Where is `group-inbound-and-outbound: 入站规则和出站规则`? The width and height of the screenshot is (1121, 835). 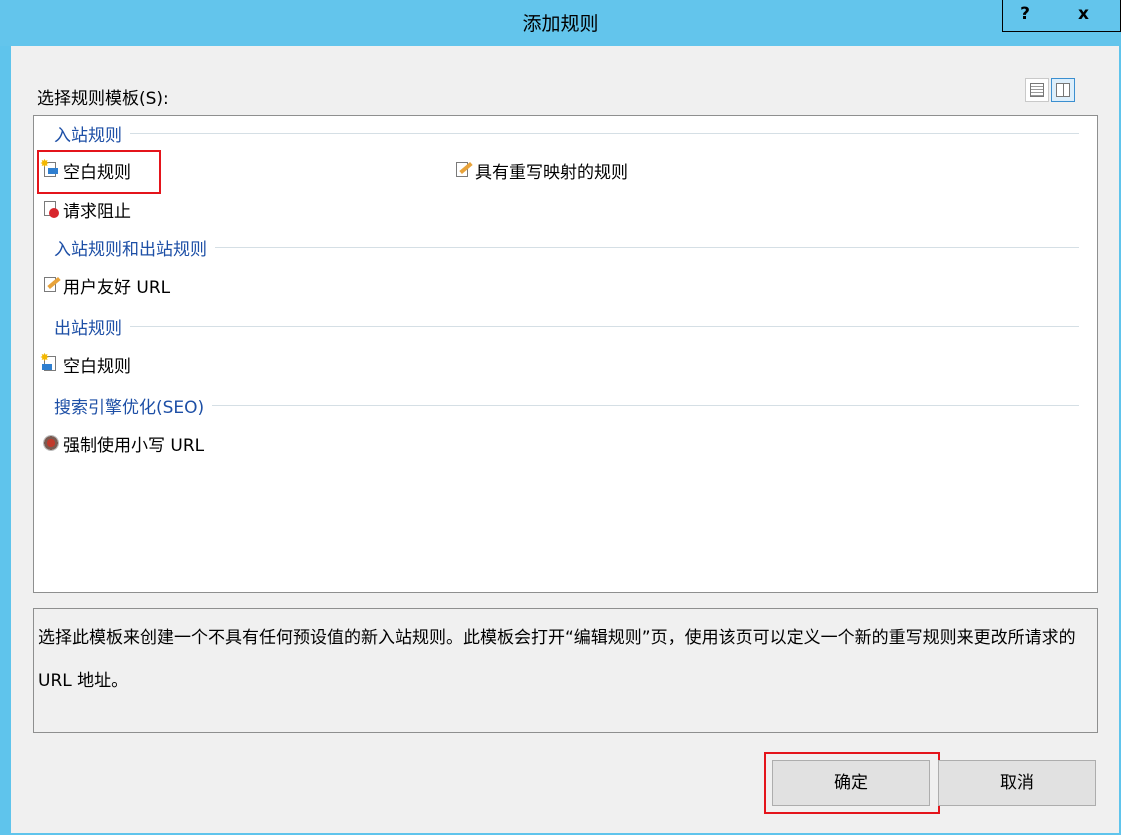
group-inbound-and-outbound: 入站规则和出站规则 is located at coordinates (566, 248).